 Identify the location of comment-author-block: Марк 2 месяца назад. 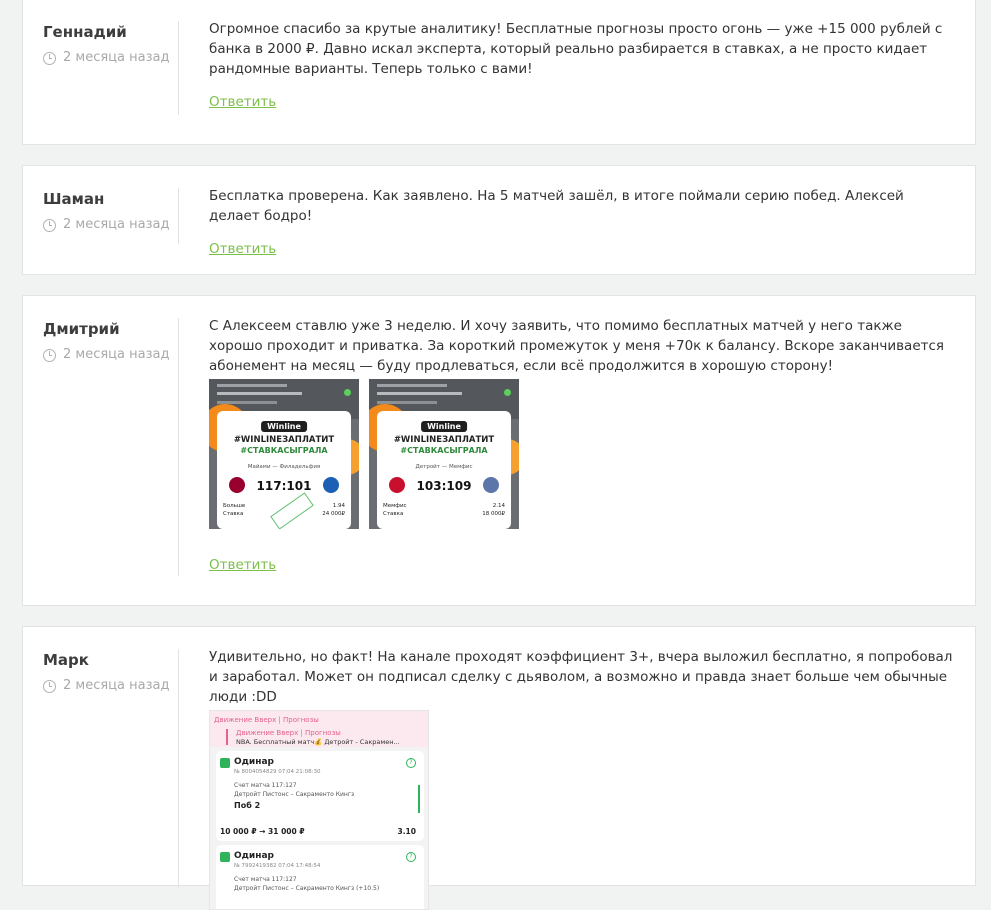
(118, 672).